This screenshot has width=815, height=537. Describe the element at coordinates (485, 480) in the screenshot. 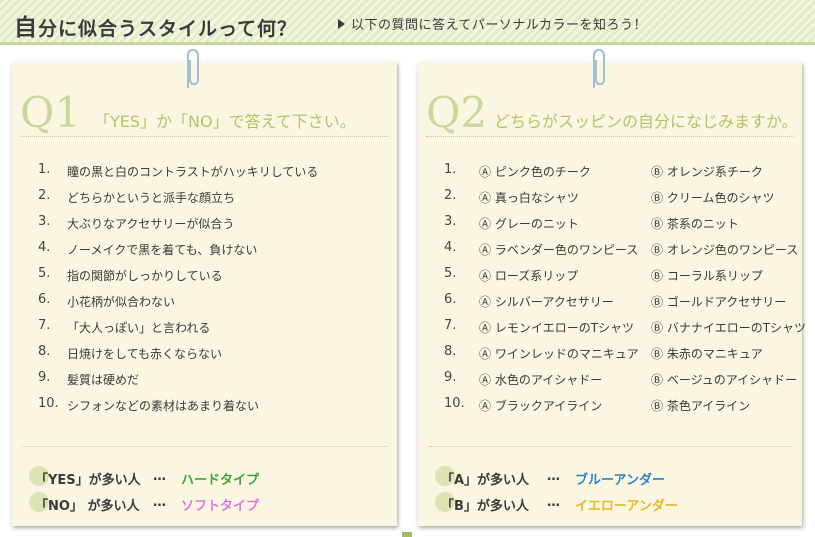

I see `result-label: 「A」が多い人` at that location.